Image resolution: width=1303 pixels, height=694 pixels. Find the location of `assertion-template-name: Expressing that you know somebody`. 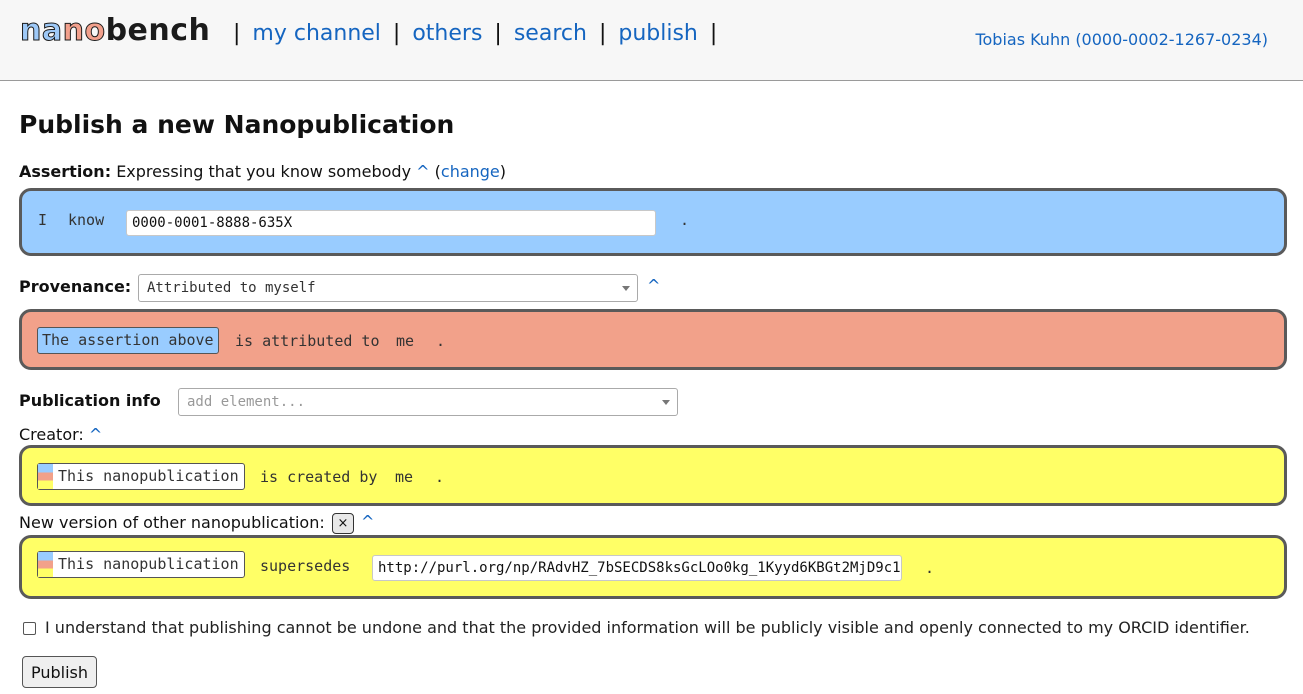

assertion-template-name: Expressing that you know somebody is located at coordinates (264, 171).